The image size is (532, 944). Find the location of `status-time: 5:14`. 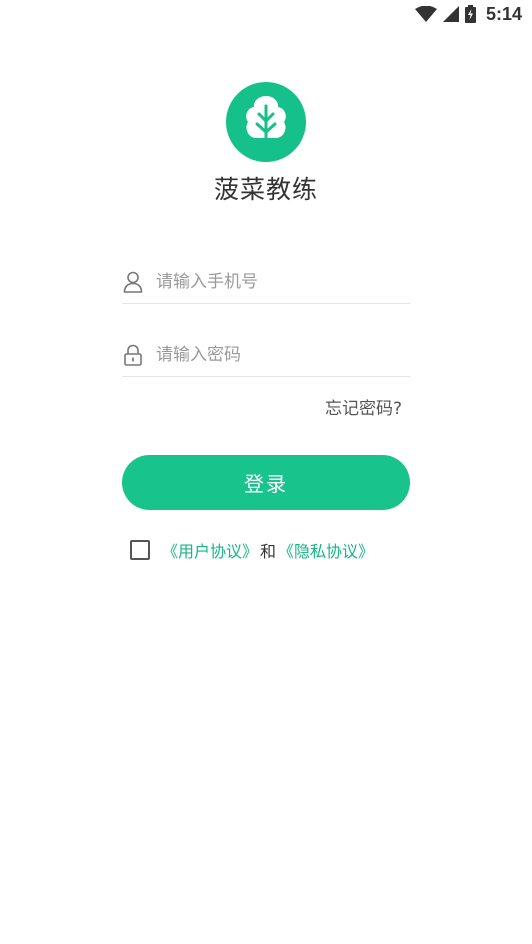

status-time: 5:14 is located at coordinates (503, 13).